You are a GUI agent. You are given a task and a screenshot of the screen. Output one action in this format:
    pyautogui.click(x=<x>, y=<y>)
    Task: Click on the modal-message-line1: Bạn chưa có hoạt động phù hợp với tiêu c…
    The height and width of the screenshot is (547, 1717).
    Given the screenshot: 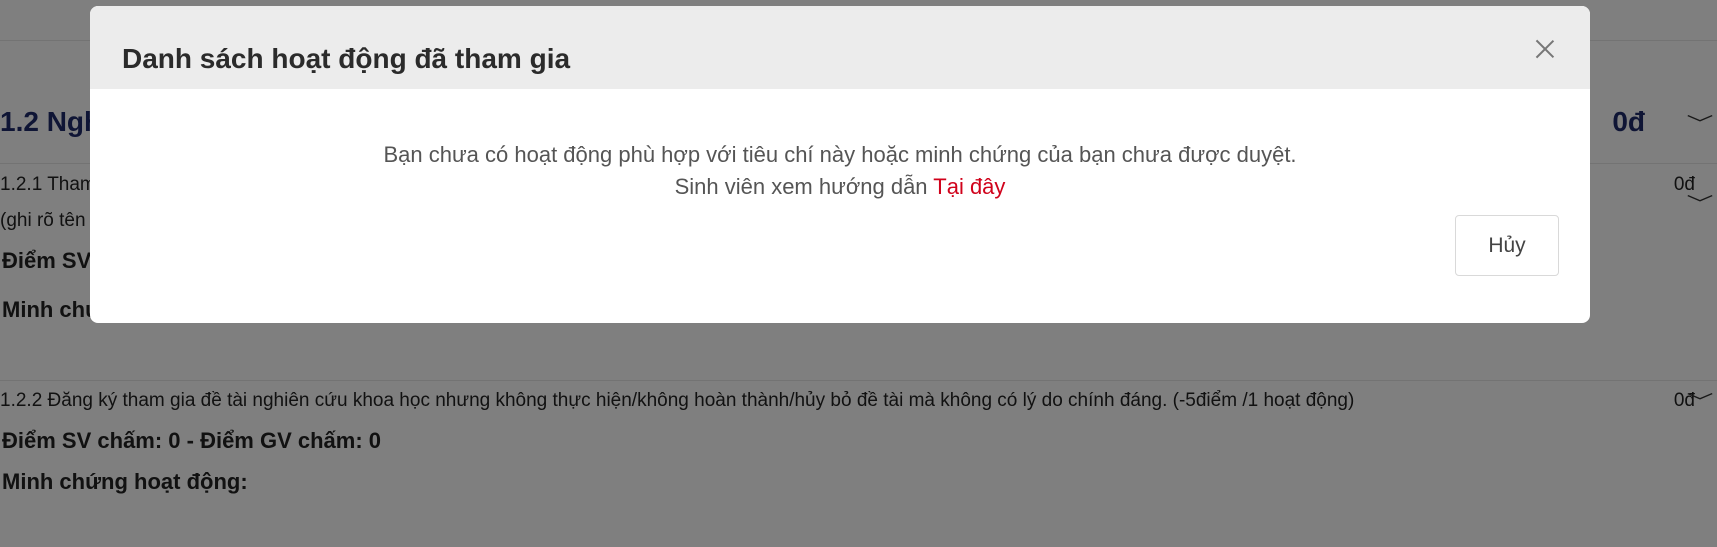 What is the action you would take?
    pyautogui.click(x=840, y=154)
    